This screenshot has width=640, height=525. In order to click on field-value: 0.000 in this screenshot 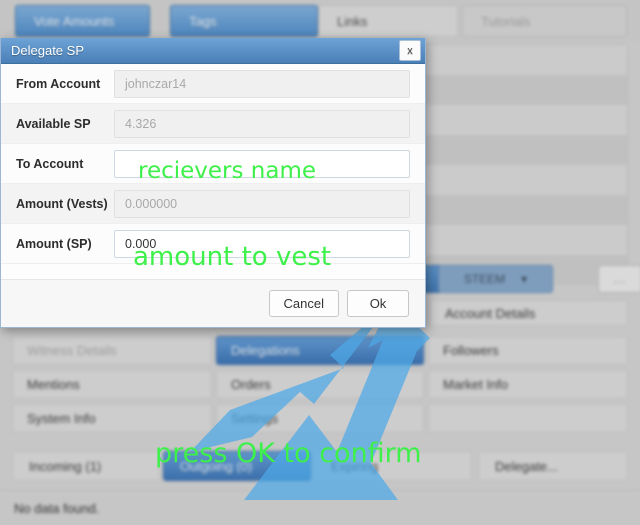, I will do `click(141, 243)`.